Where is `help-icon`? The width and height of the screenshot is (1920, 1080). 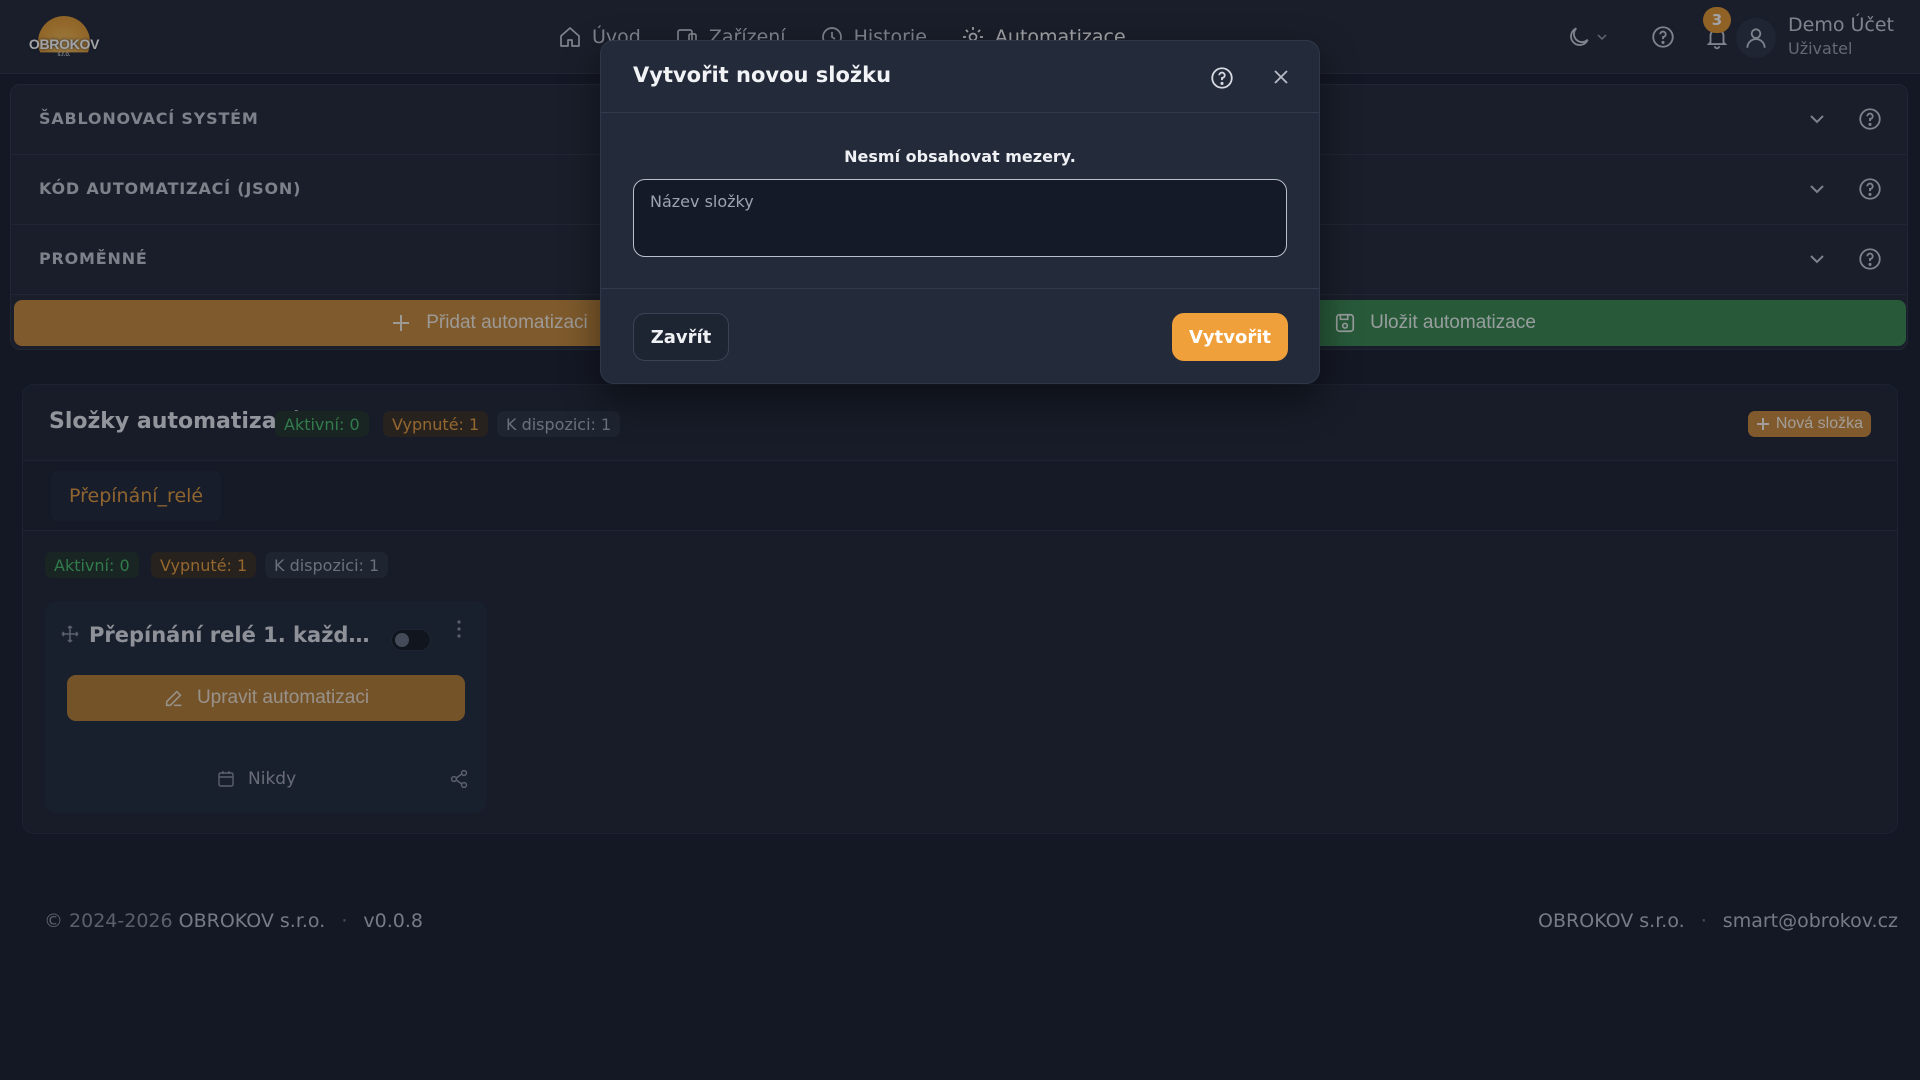 help-icon is located at coordinates (1222, 78).